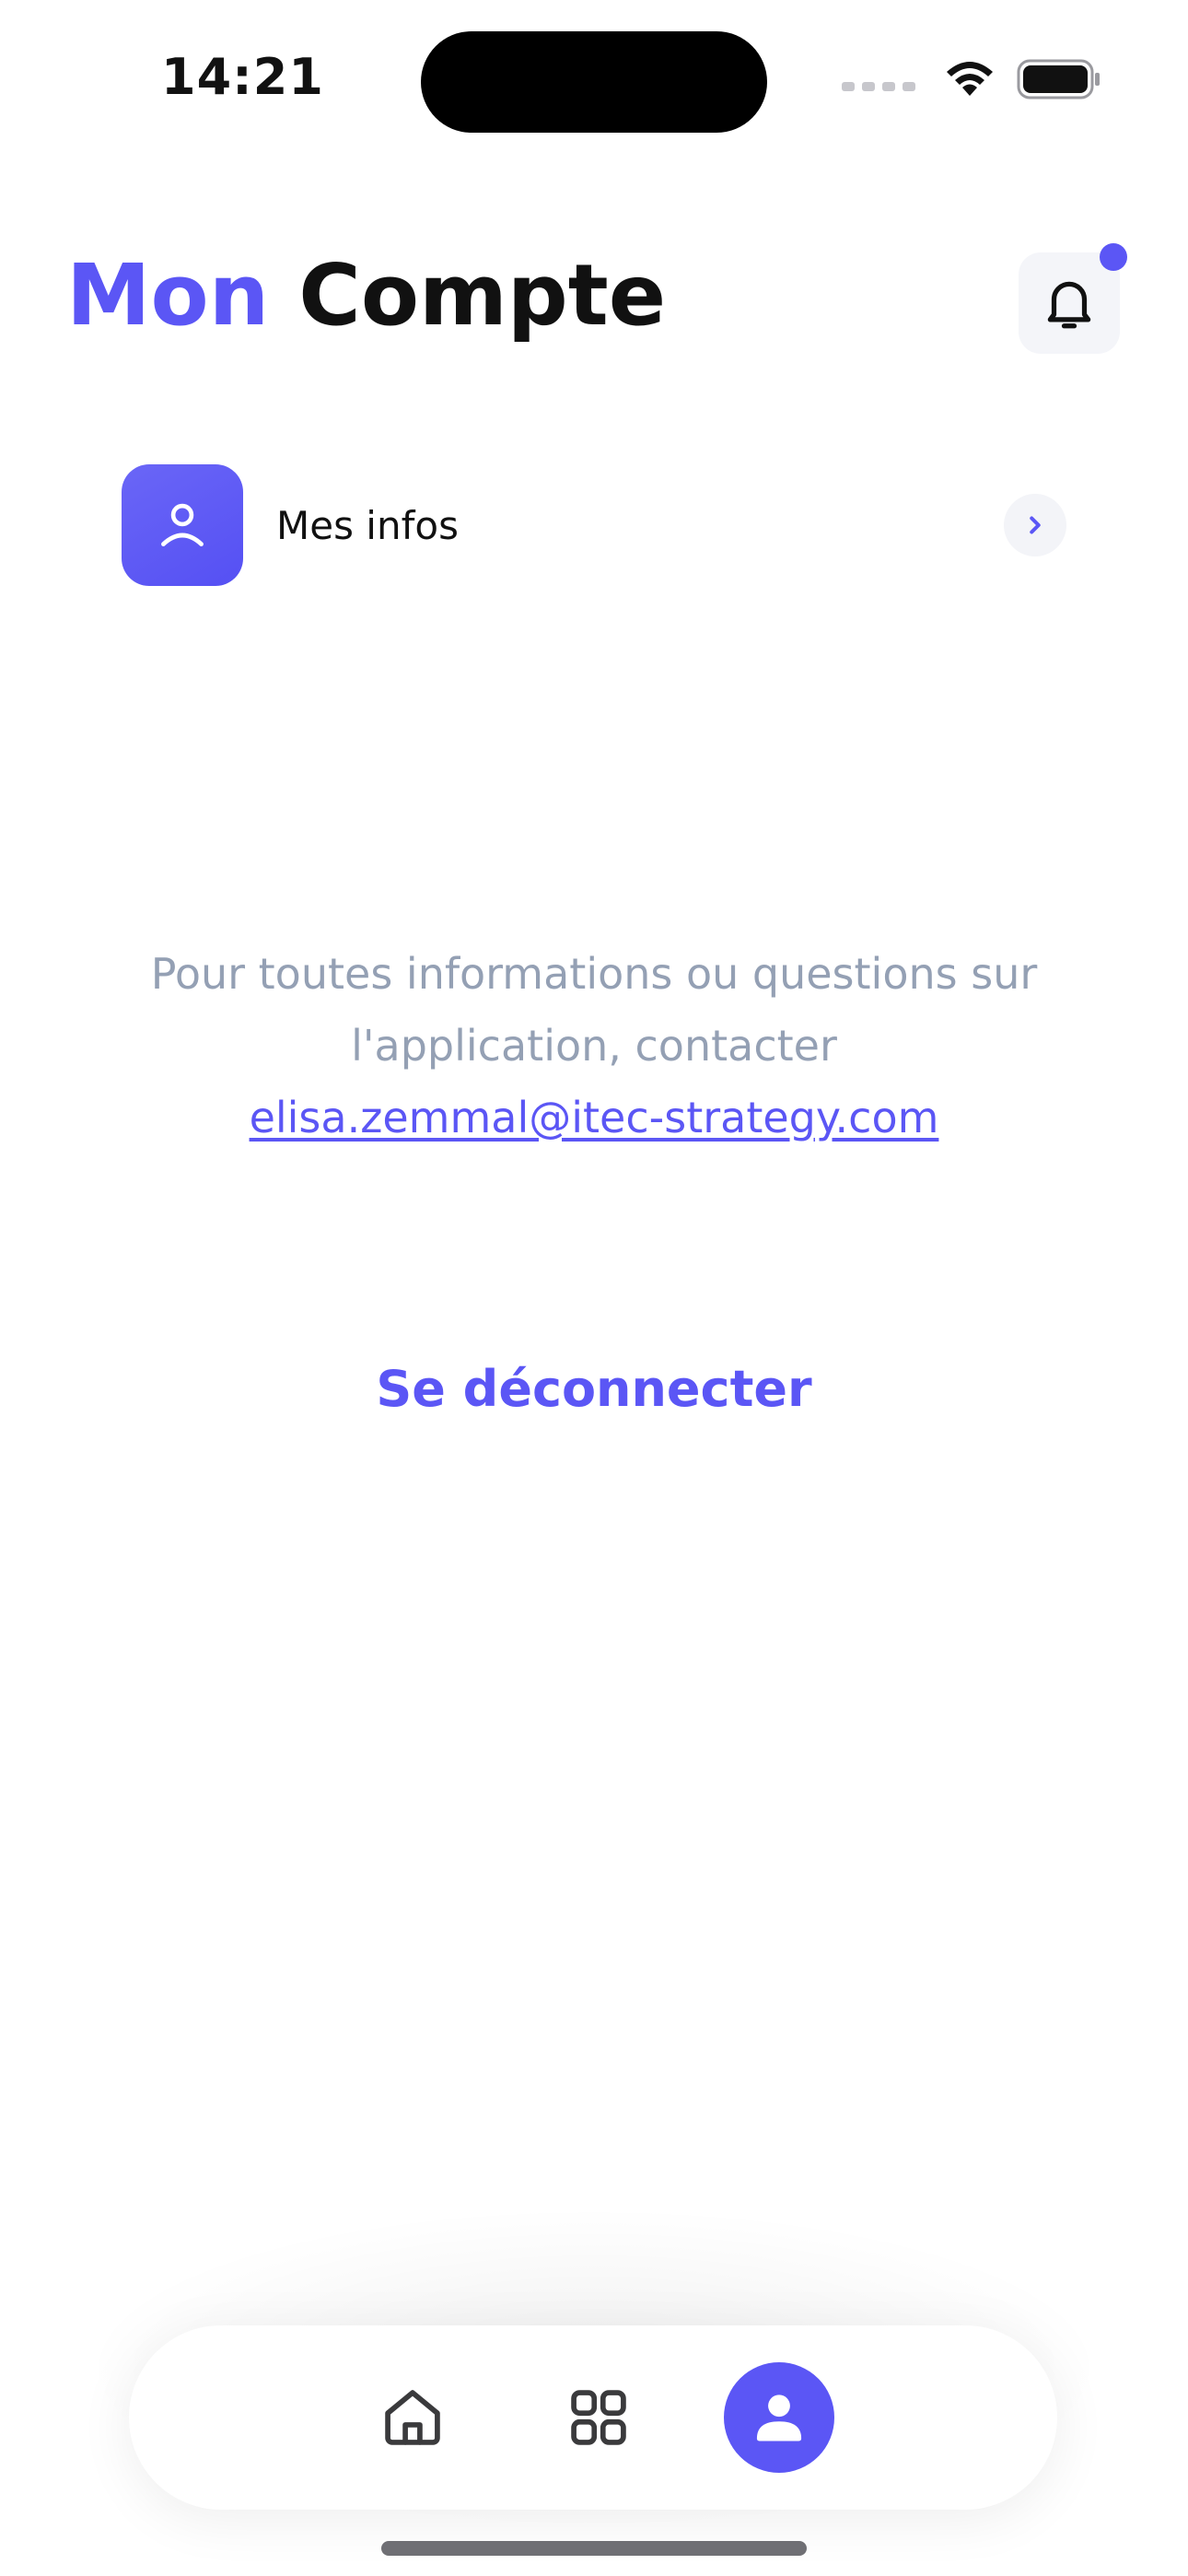  Describe the element at coordinates (1113, 257) in the screenshot. I see `notification-badge` at that location.